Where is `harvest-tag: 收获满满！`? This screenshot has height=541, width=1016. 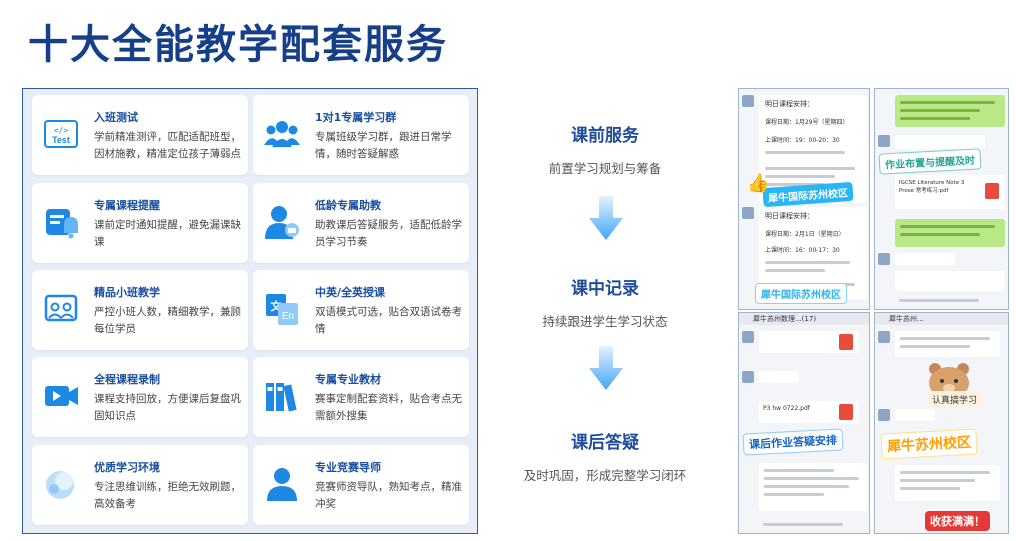
harvest-tag: 收获满满！ is located at coordinates (957, 521).